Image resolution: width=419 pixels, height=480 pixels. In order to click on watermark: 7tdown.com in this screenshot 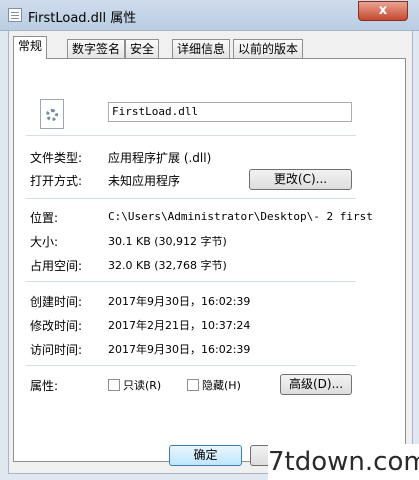, I will do `click(343, 462)`.